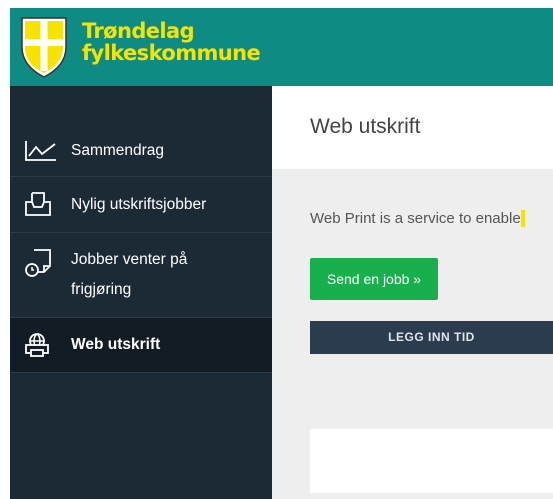  I want to click on send-job-button: Send en jobb », so click(374, 279).